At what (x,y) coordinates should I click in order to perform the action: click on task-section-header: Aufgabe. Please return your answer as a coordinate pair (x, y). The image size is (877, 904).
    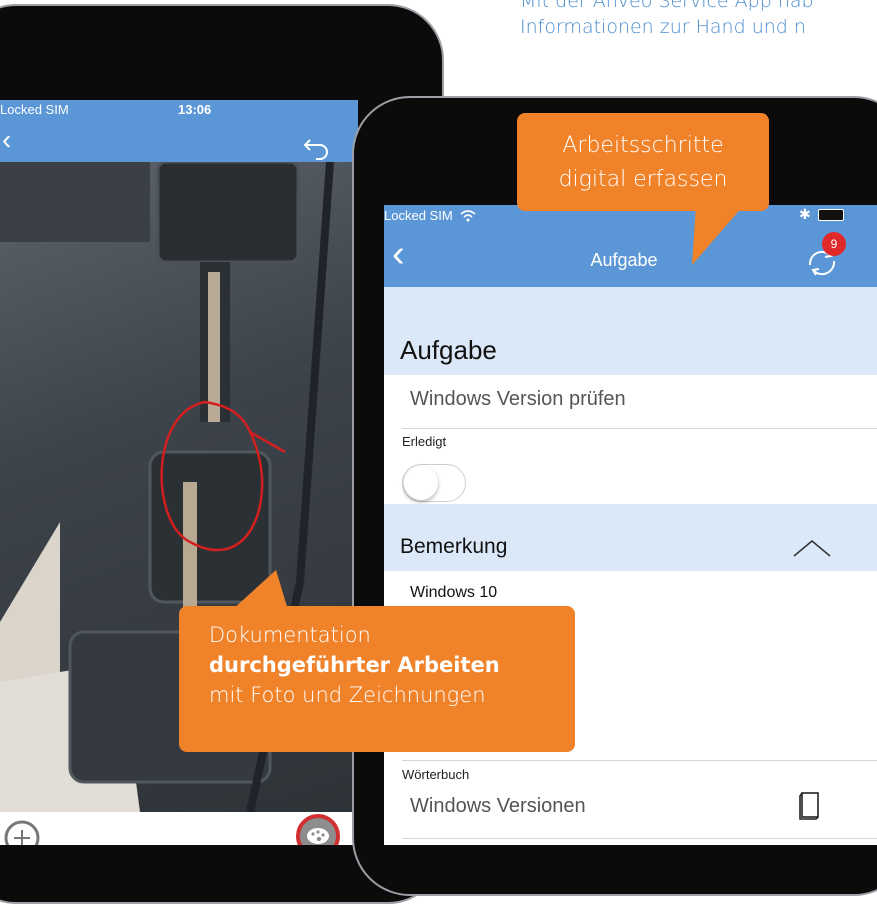
    Looking at the image, I should click on (630, 331).